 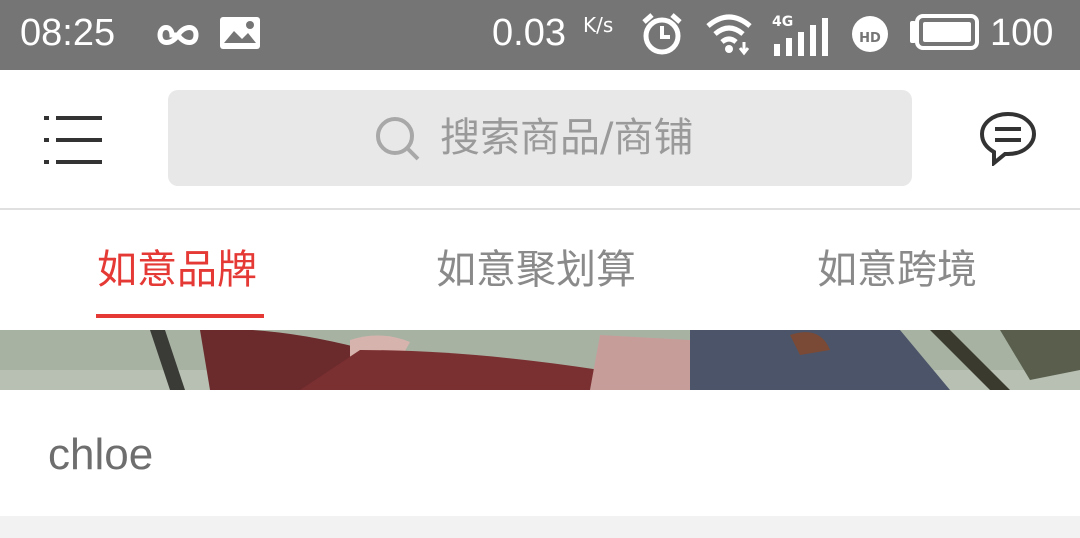 I want to click on message-icon, so click(x=1008, y=138).